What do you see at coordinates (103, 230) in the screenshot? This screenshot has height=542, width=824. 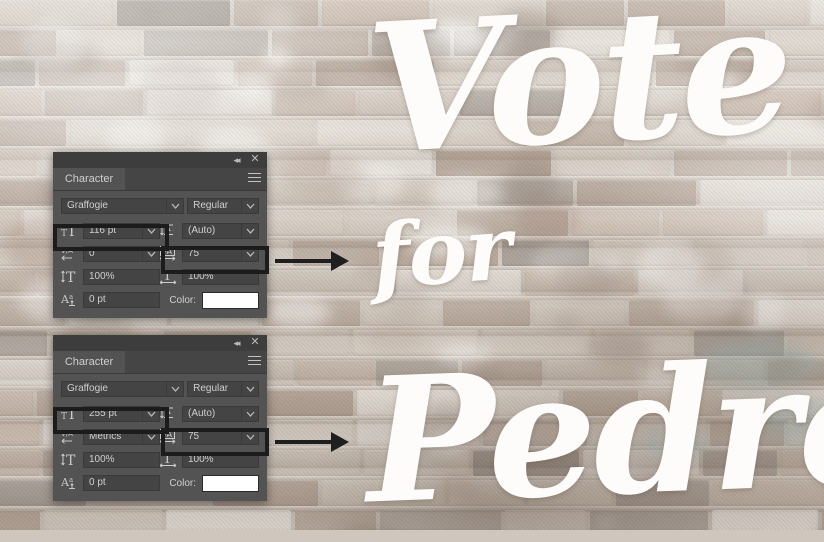 I see `font-size-value: 116 pt` at bounding box center [103, 230].